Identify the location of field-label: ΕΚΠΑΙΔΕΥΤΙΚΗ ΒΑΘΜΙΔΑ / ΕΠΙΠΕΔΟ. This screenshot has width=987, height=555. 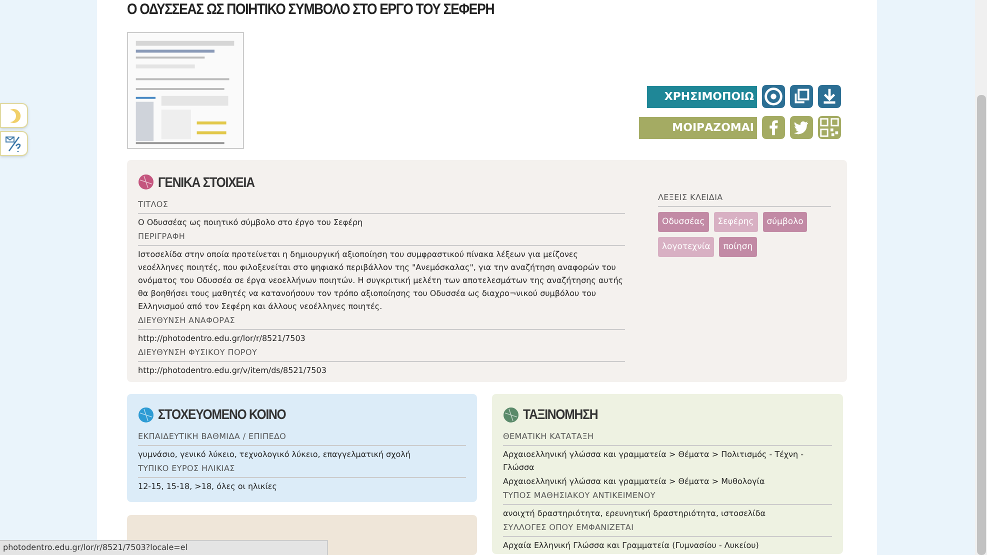
(302, 438).